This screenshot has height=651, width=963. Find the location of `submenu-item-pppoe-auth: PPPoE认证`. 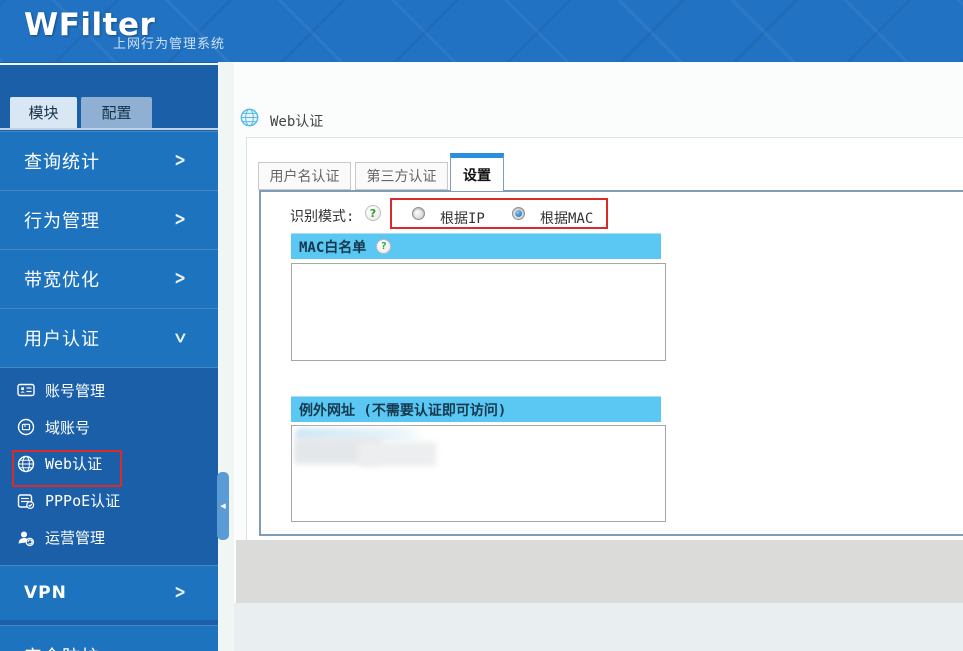

submenu-item-pppoe-auth: PPPoE认证 is located at coordinates (109, 500).